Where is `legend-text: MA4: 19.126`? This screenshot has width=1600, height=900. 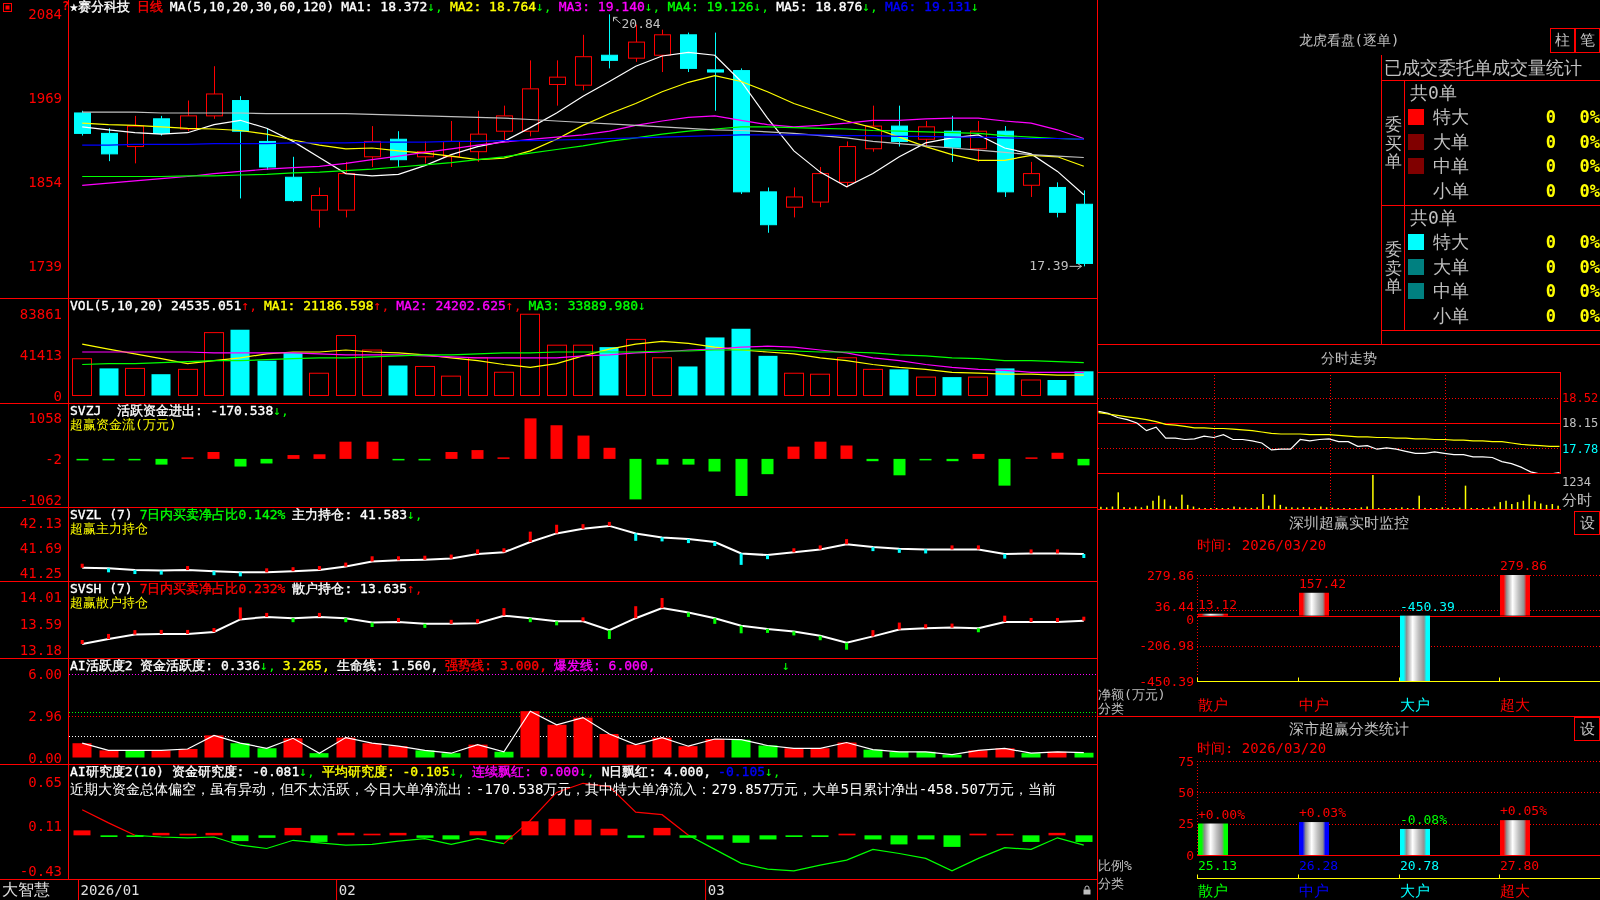 legend-text: MA4: 19.126 is located at coordinates (710, 6).